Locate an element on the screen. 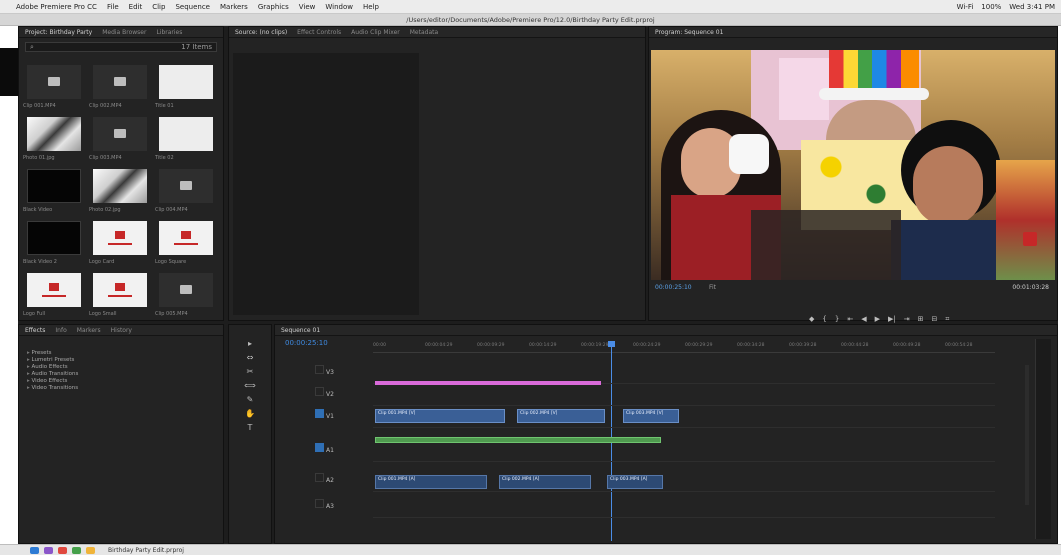 Image resolution: width=1061 pixels, height=555 pixels. menu-file: File is located at coordinates (113, 7).